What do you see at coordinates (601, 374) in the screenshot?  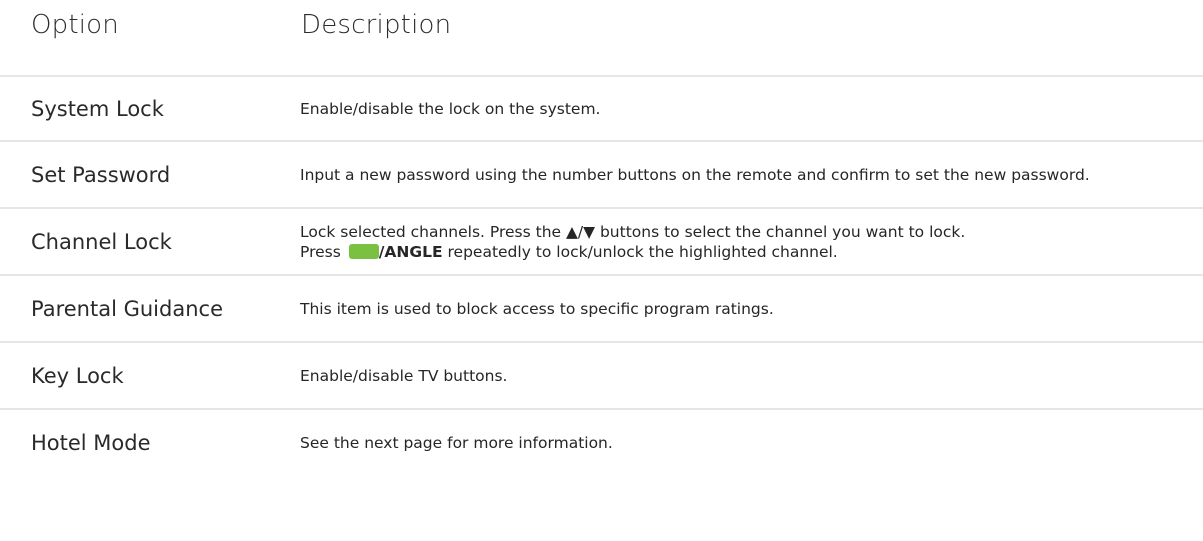 I see `table-row: Key Lock Enable/disable TV buttons.` at bounding box center [601, 374].